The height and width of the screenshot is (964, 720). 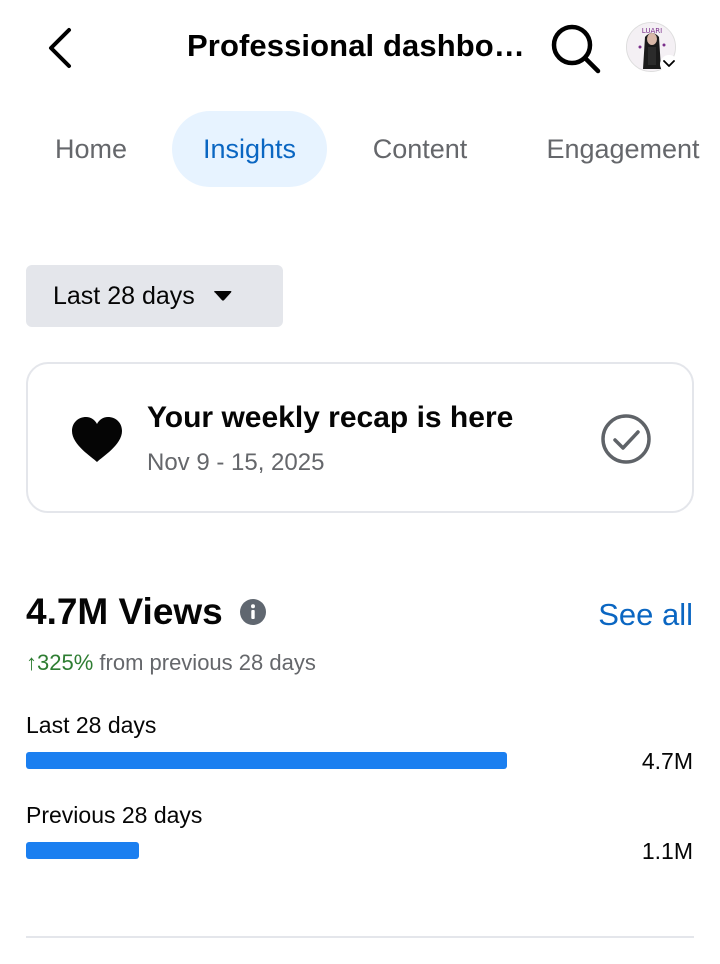 What do you see at coordinates (420, 149) in the screenshot?
I see `tab-content: Content` at bounding box center [420, 149].